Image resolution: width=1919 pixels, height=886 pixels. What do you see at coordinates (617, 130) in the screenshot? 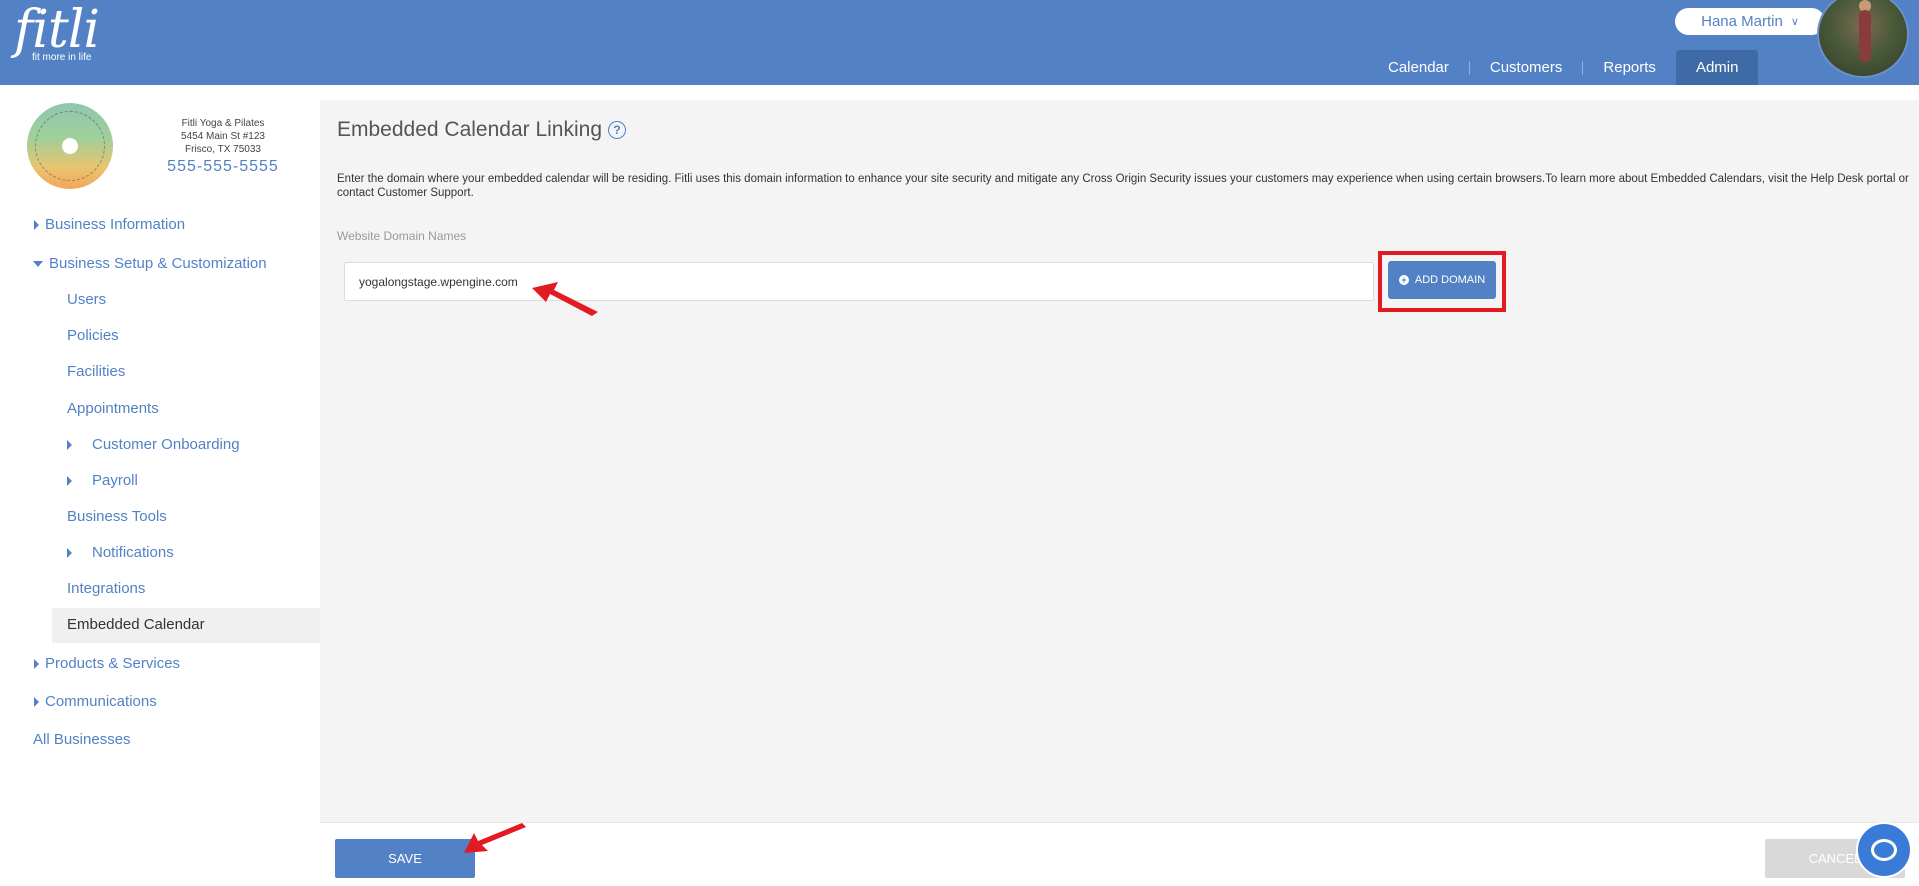
I see `help-icon: ?` at bounding box center [617, 130].